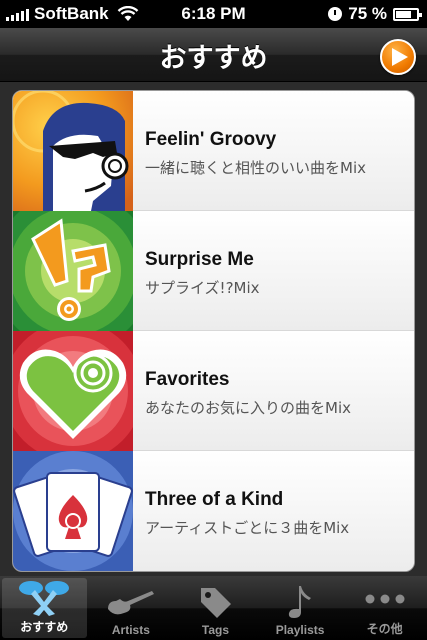 This screenshot has height=640, width=427. I want to click on tab-label: その他, so click(384, 629).